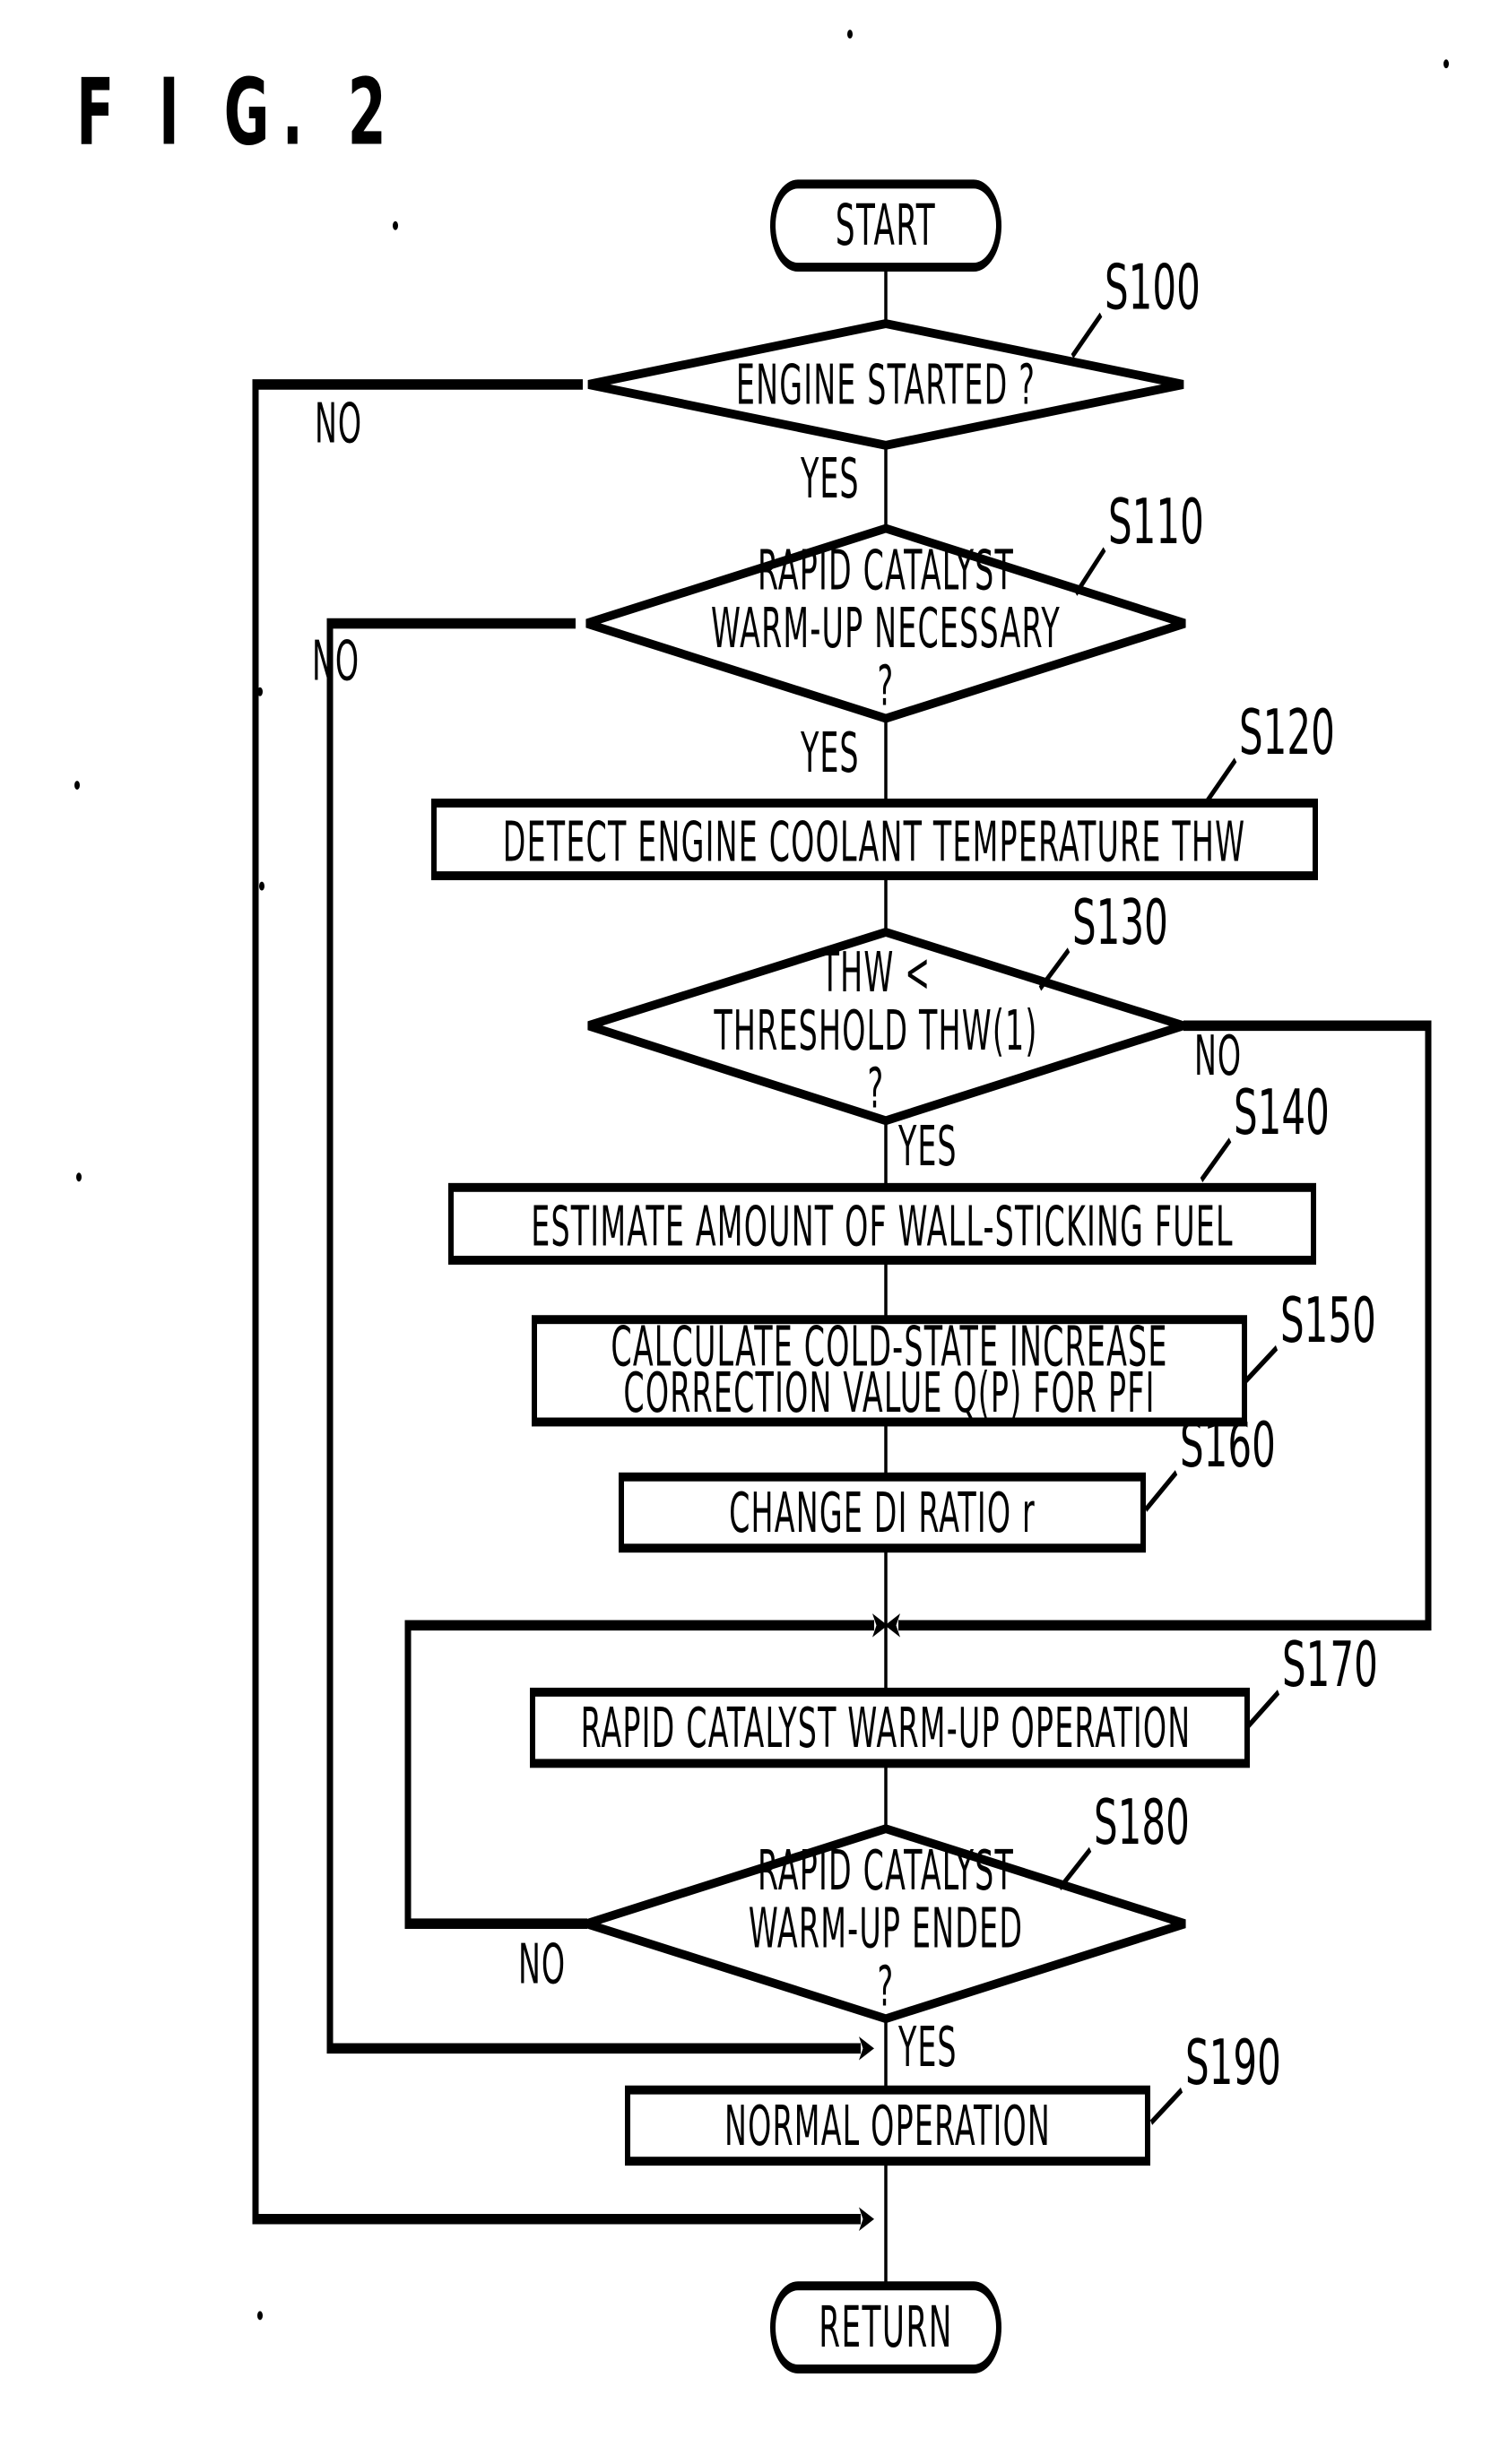  What do you see at coordinates (1166, 2106) in the screenshot?
I see `s190-leader-line` at bounding box center [1166, 2106].